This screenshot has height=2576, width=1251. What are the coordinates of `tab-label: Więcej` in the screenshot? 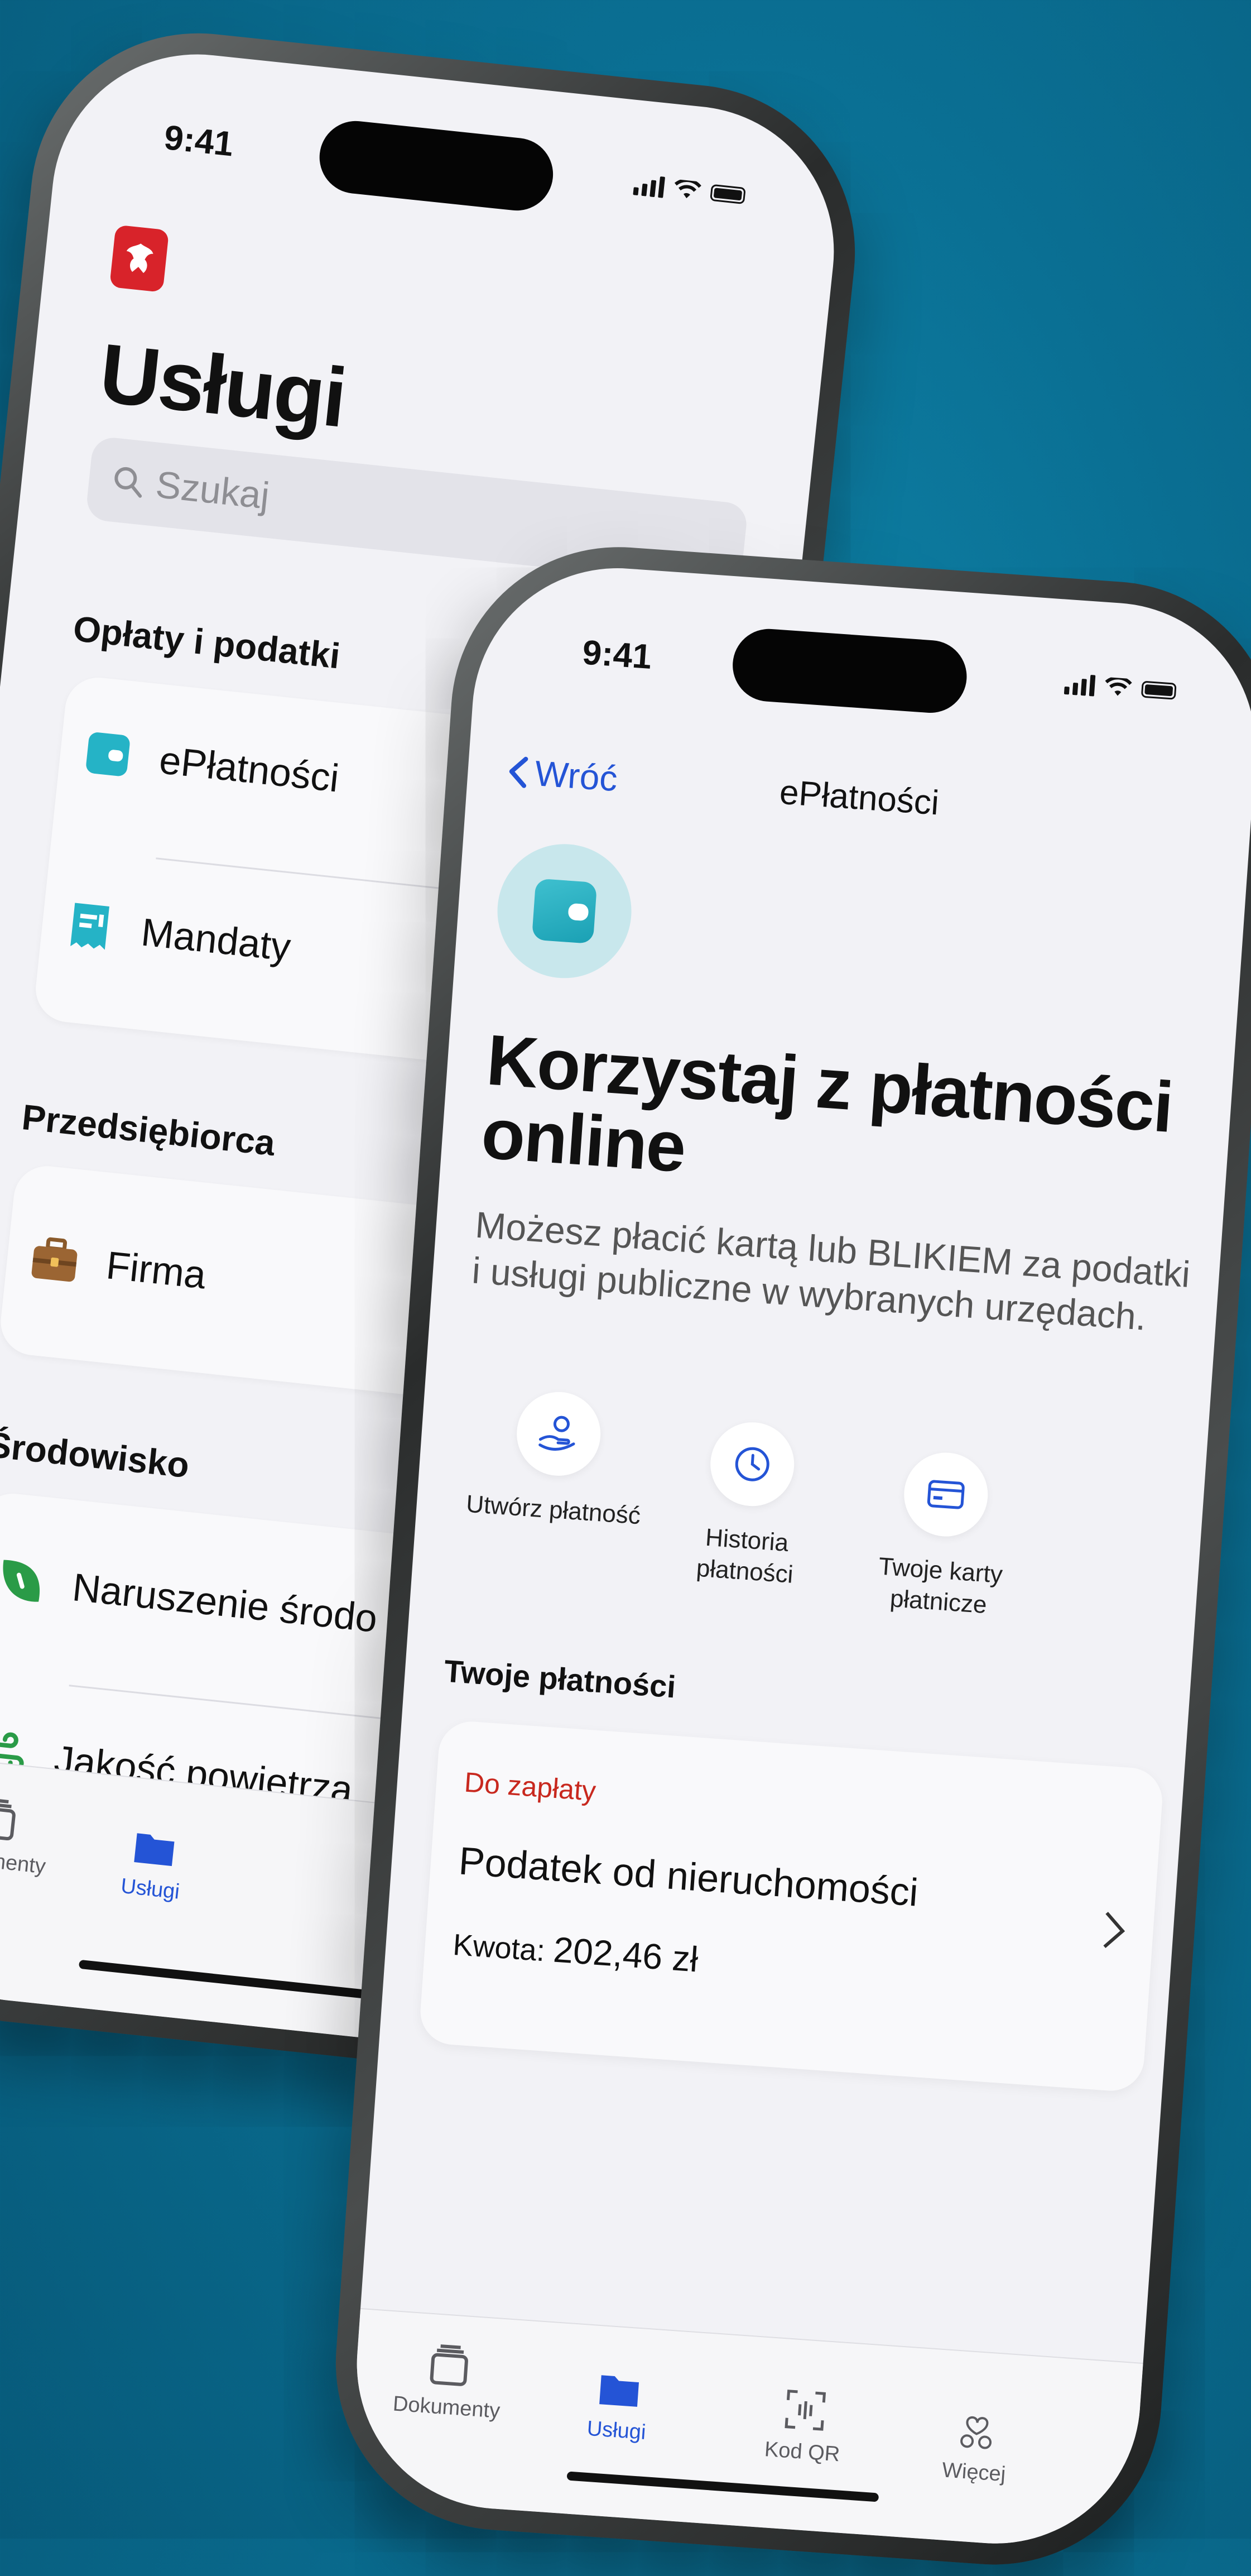 It's located at (974, 2472).